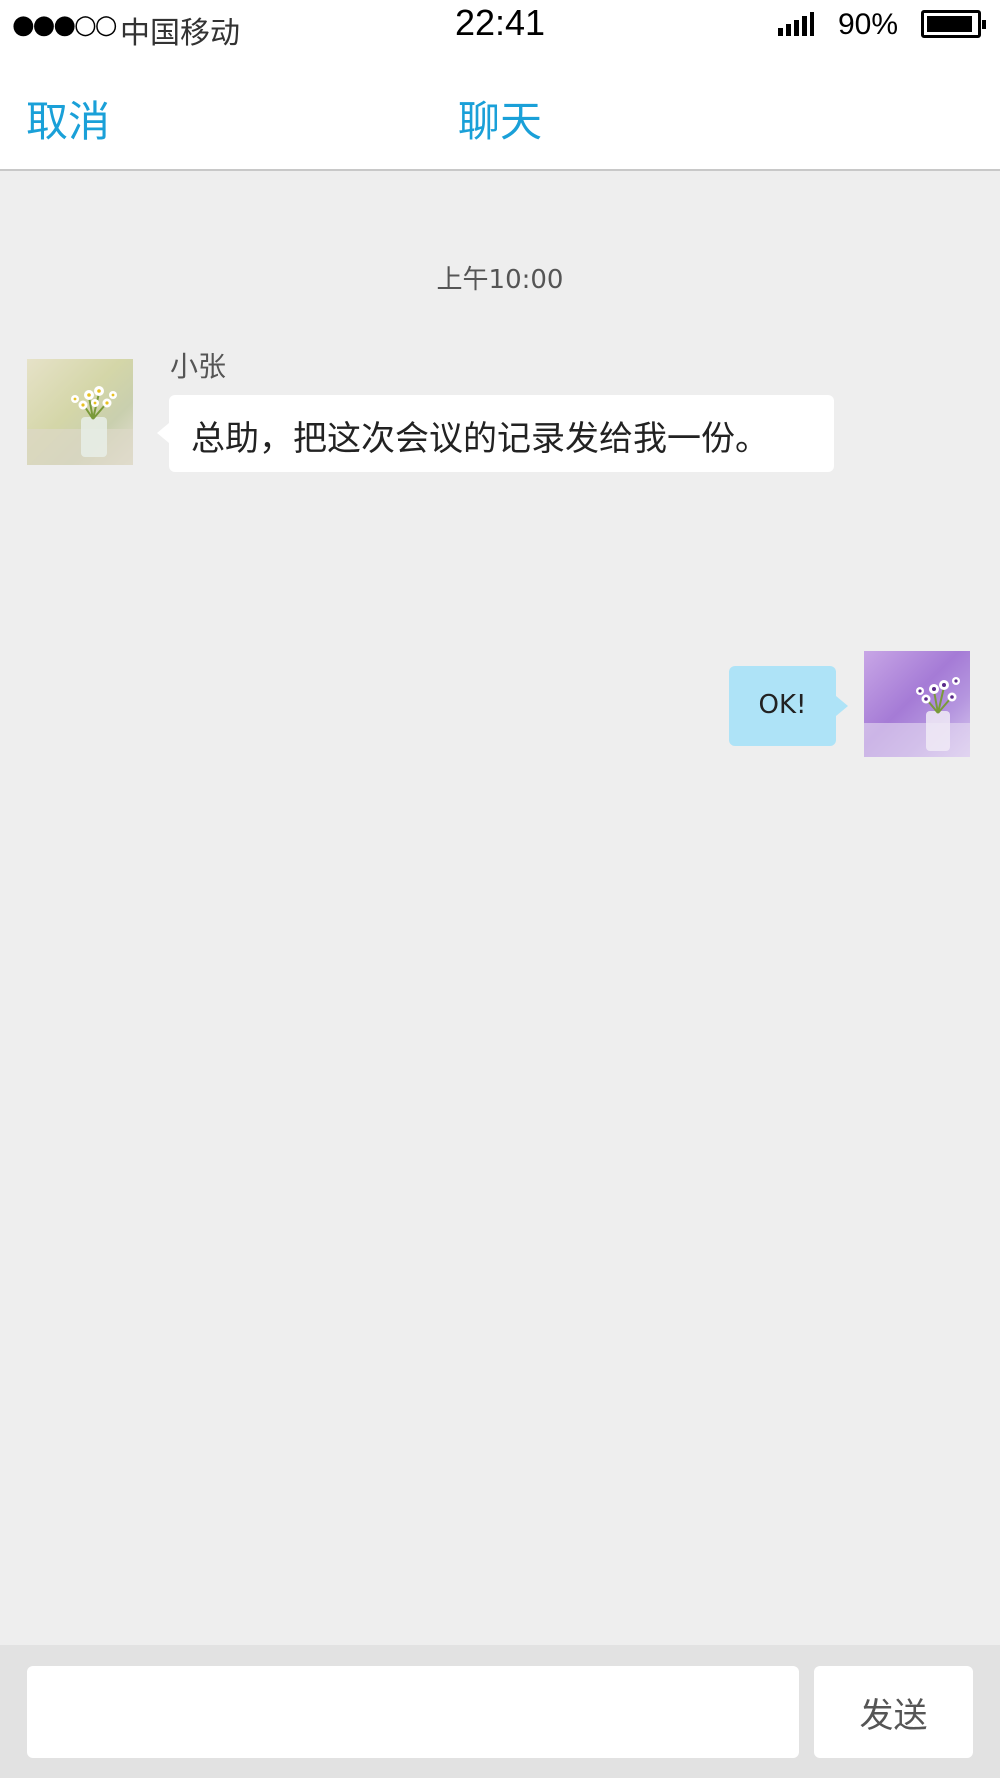 The height and width of the screenshot is (1778, 1000). Describe the element at coordinates (480, 439) in the screenshot. I see `message-text: 总助，把这次会议的记录发给我一份。` at that location.